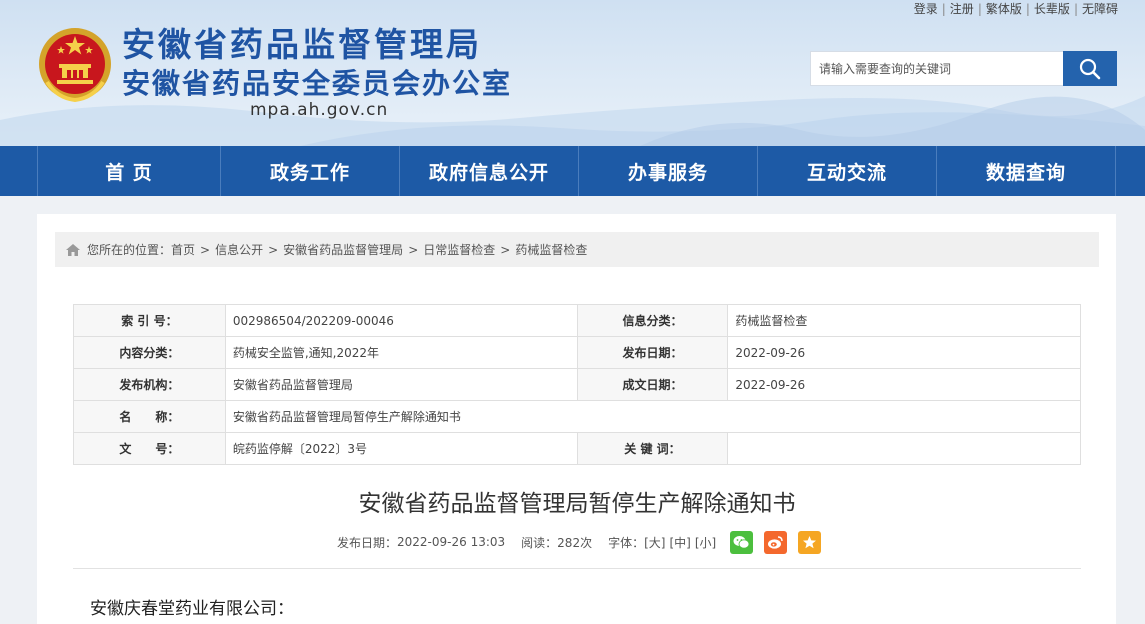  Describe the element at coordinates (489, 171) in the screenshot. I see `nav-item-info-disclosure: 政府信息公开` at that location.